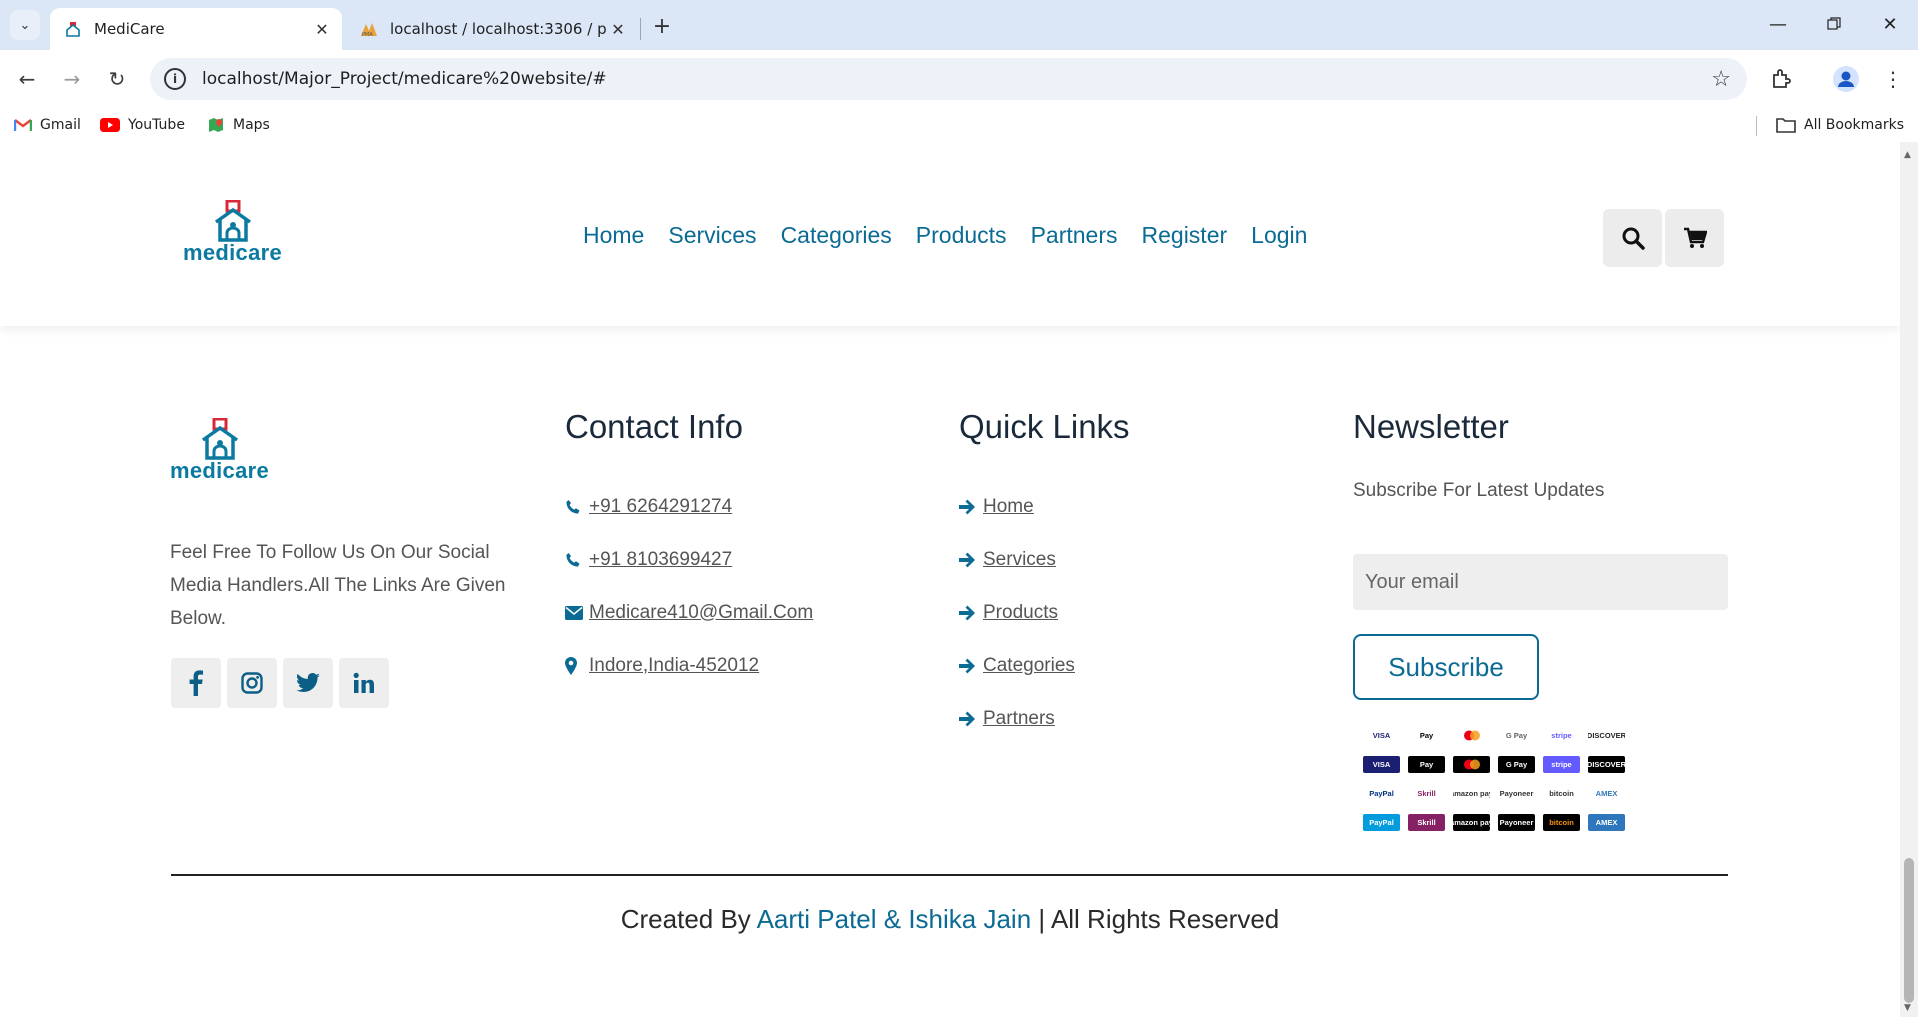  What do you see at coordinates (662, 26) in the screenshot?
I see `new-tab-button: +` at bounding box center [662, 26].